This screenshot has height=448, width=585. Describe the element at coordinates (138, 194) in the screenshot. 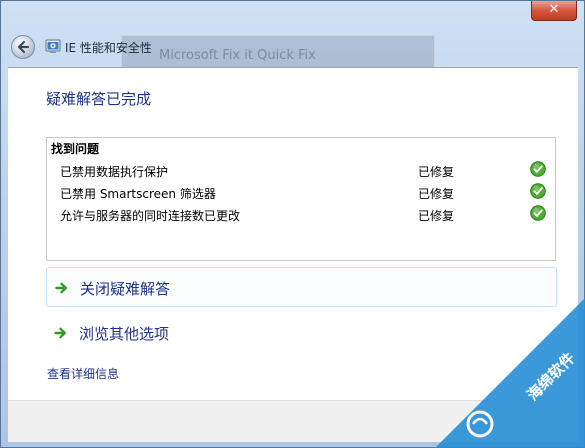

I see `issue-name: 已禁用 Smartscreen 筛选器` at that location.